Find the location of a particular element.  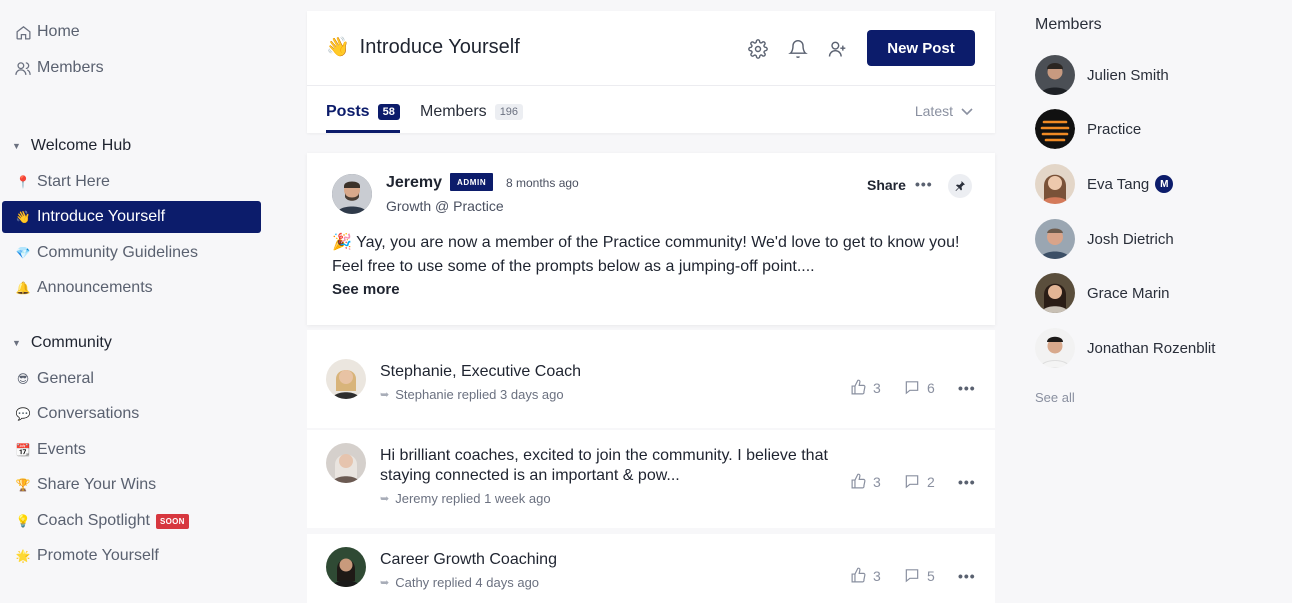

member-row: Jonathan Rozenblit is located at coordinates (1125, 348).